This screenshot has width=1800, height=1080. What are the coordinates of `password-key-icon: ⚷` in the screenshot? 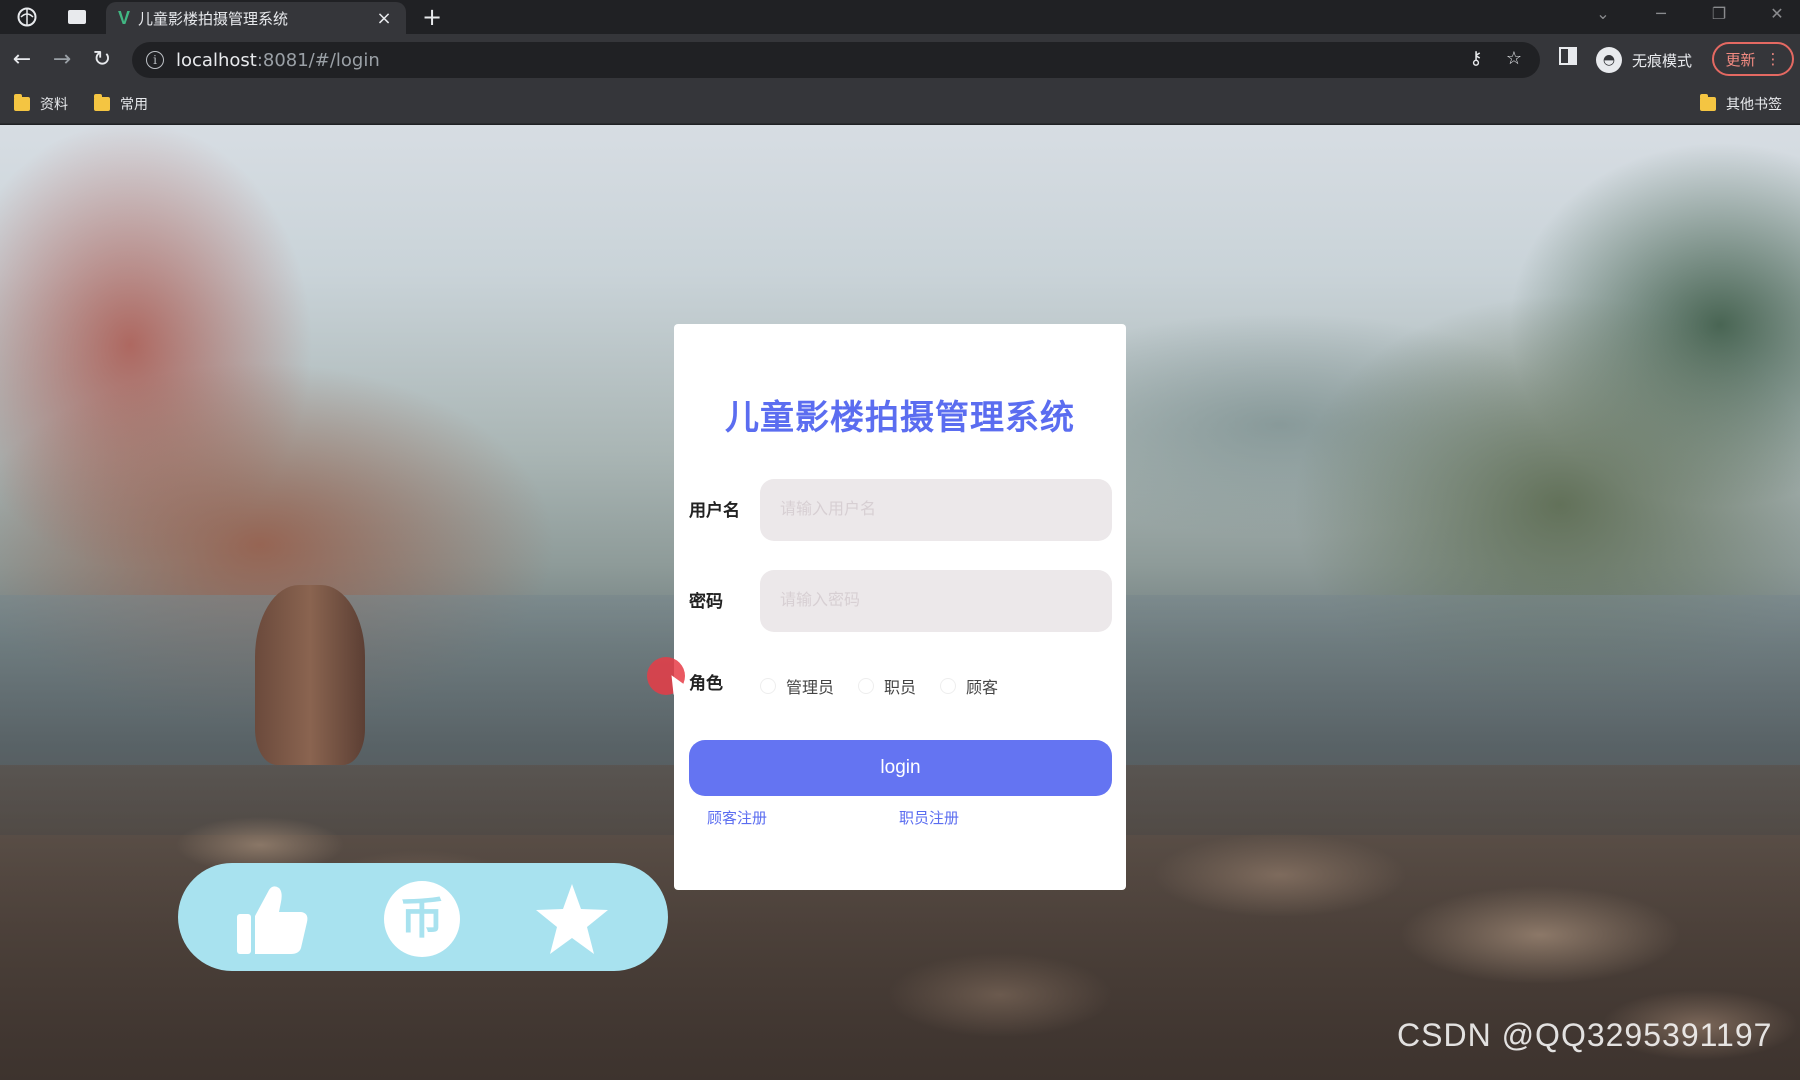 It's located at (1476, 58).